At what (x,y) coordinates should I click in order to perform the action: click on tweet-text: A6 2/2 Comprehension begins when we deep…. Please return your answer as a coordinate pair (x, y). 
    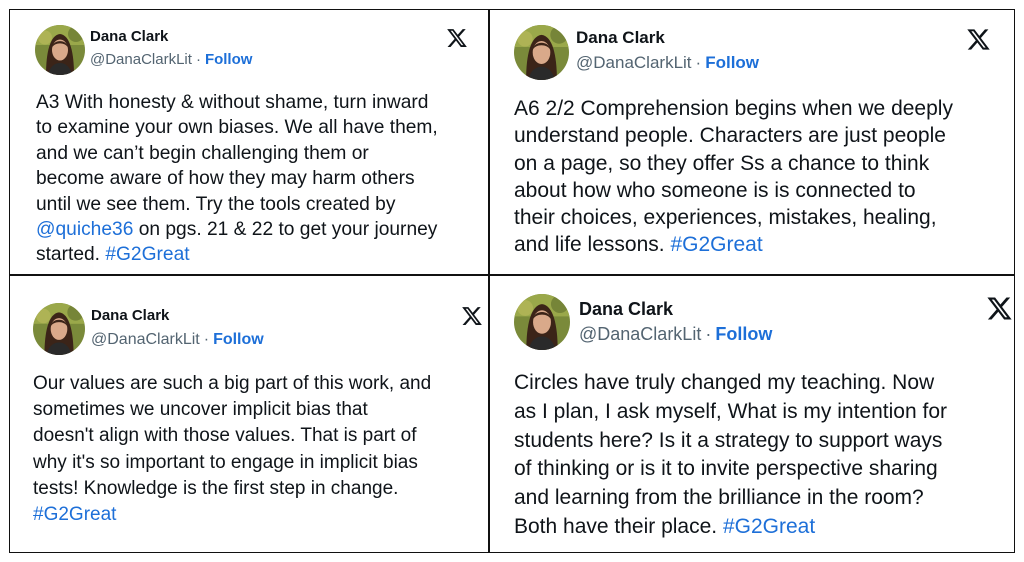
    Looking at the image, I should click on (733, 177).